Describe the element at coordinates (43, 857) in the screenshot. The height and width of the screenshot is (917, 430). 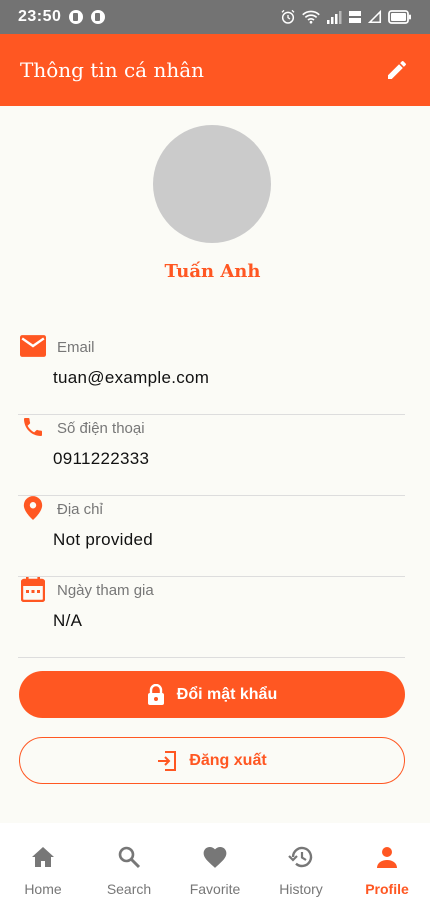
I see `home-icon` at that location.